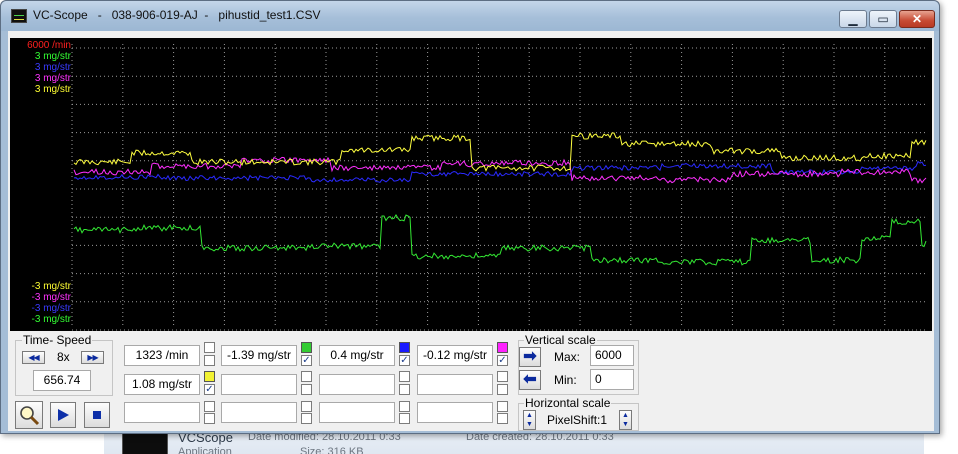  I want to click on max-field: 6000, so click(612, 355).